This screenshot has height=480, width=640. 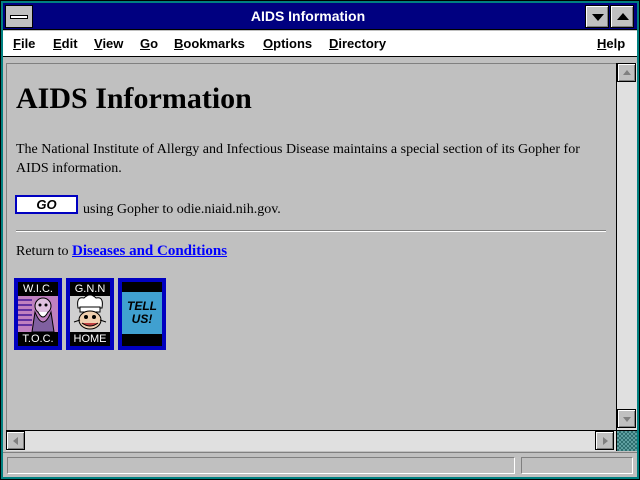 I want to click on scroll-left-button, so click(x=15, y=440).